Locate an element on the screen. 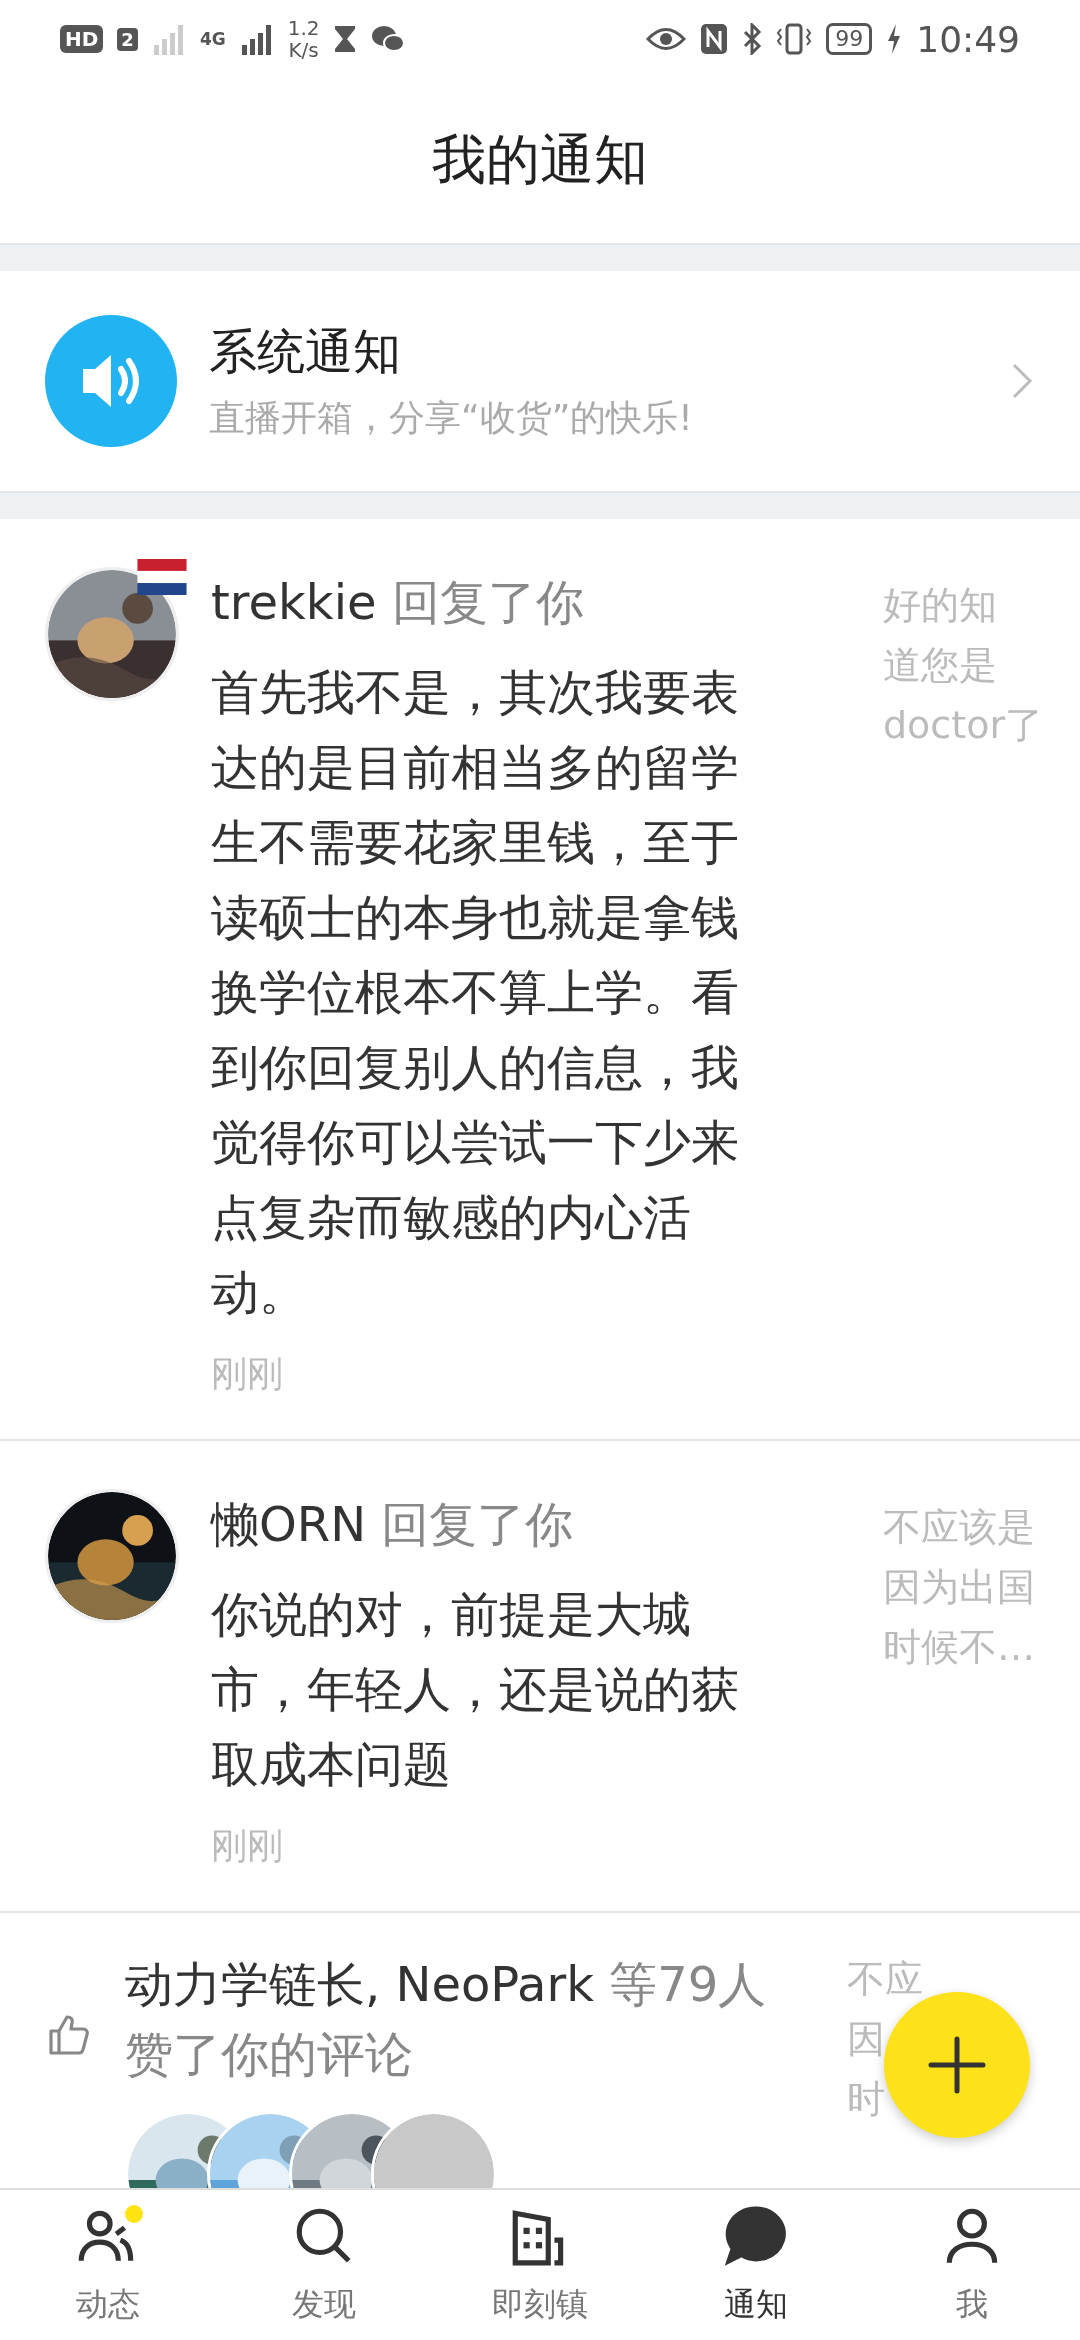 The height and width of the screenshot is (2340, 1080). vibrate-icon is located at coordinates (794, 39).